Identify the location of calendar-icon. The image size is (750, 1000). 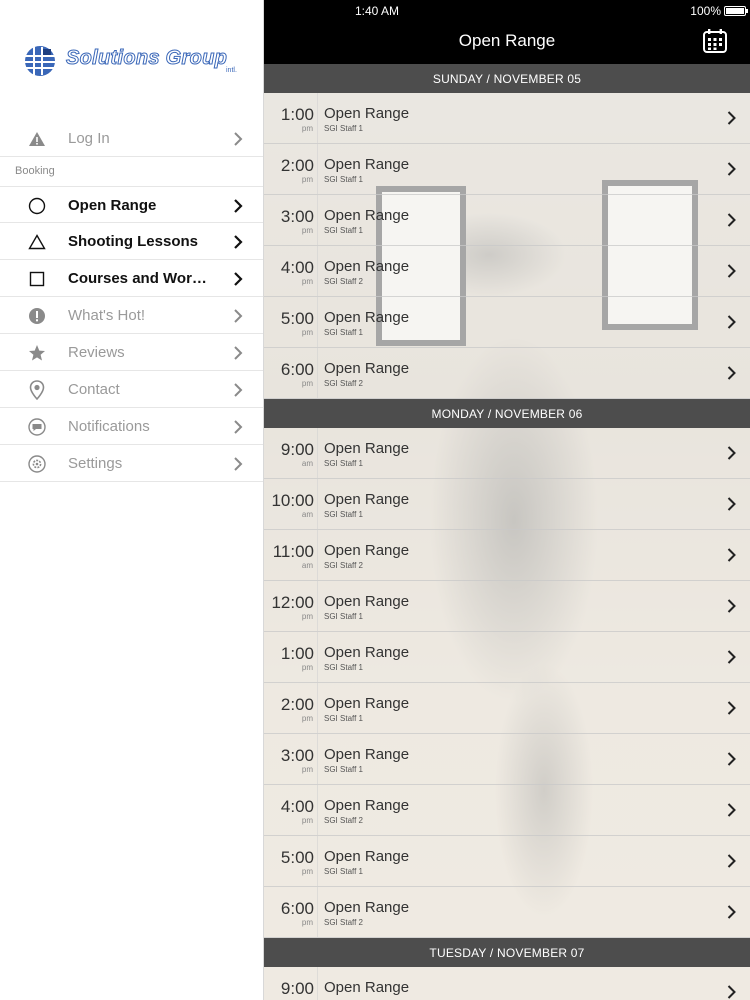
(715, 41).